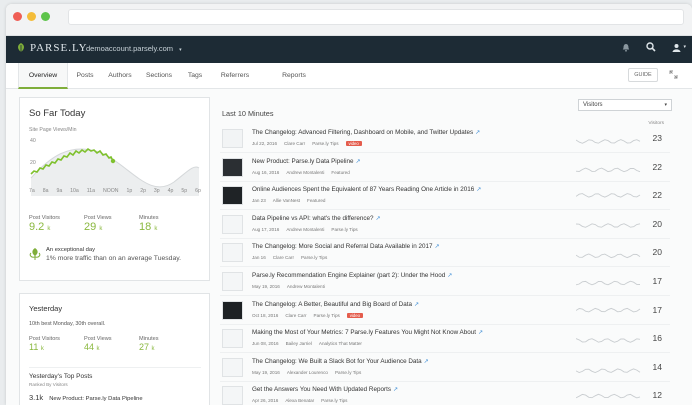 The height and width of the screenshot is (405, 692). Describe the element at coordinates (43, 76) in the screenshot. I see `tab-overview: Overview` at that location.